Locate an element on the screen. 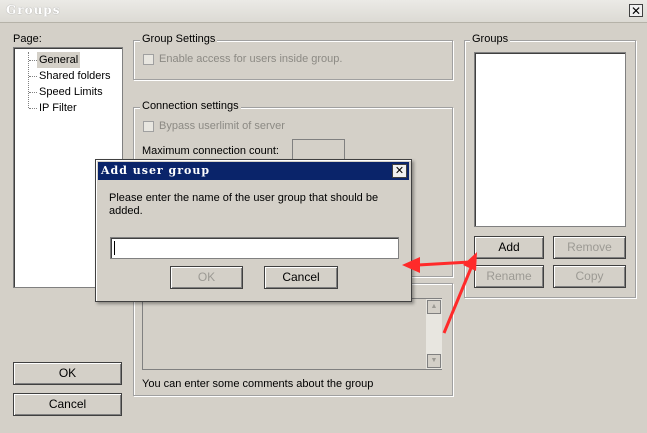 This screenshot has height=433, width=647. arrow-to-dialog is located at coordinates (436, 265).